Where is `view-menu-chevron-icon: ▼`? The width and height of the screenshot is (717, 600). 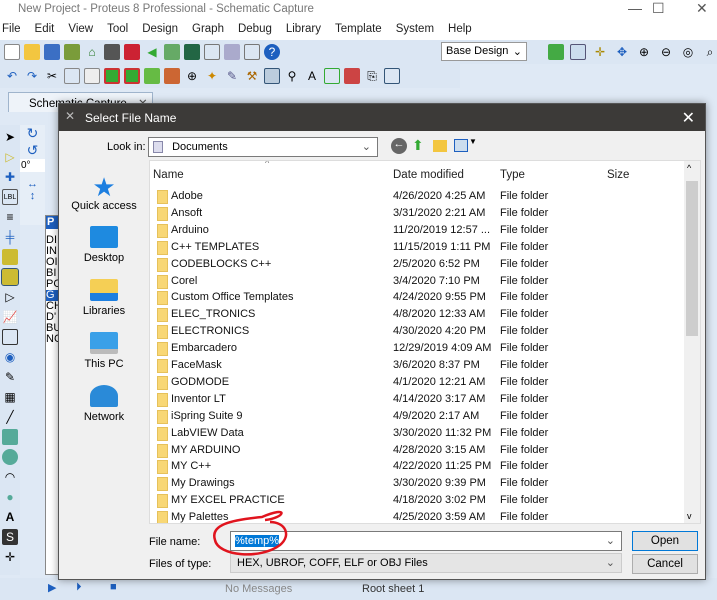
view-menu-chevron-icon: ▼ is located at coordinates (473, 141).